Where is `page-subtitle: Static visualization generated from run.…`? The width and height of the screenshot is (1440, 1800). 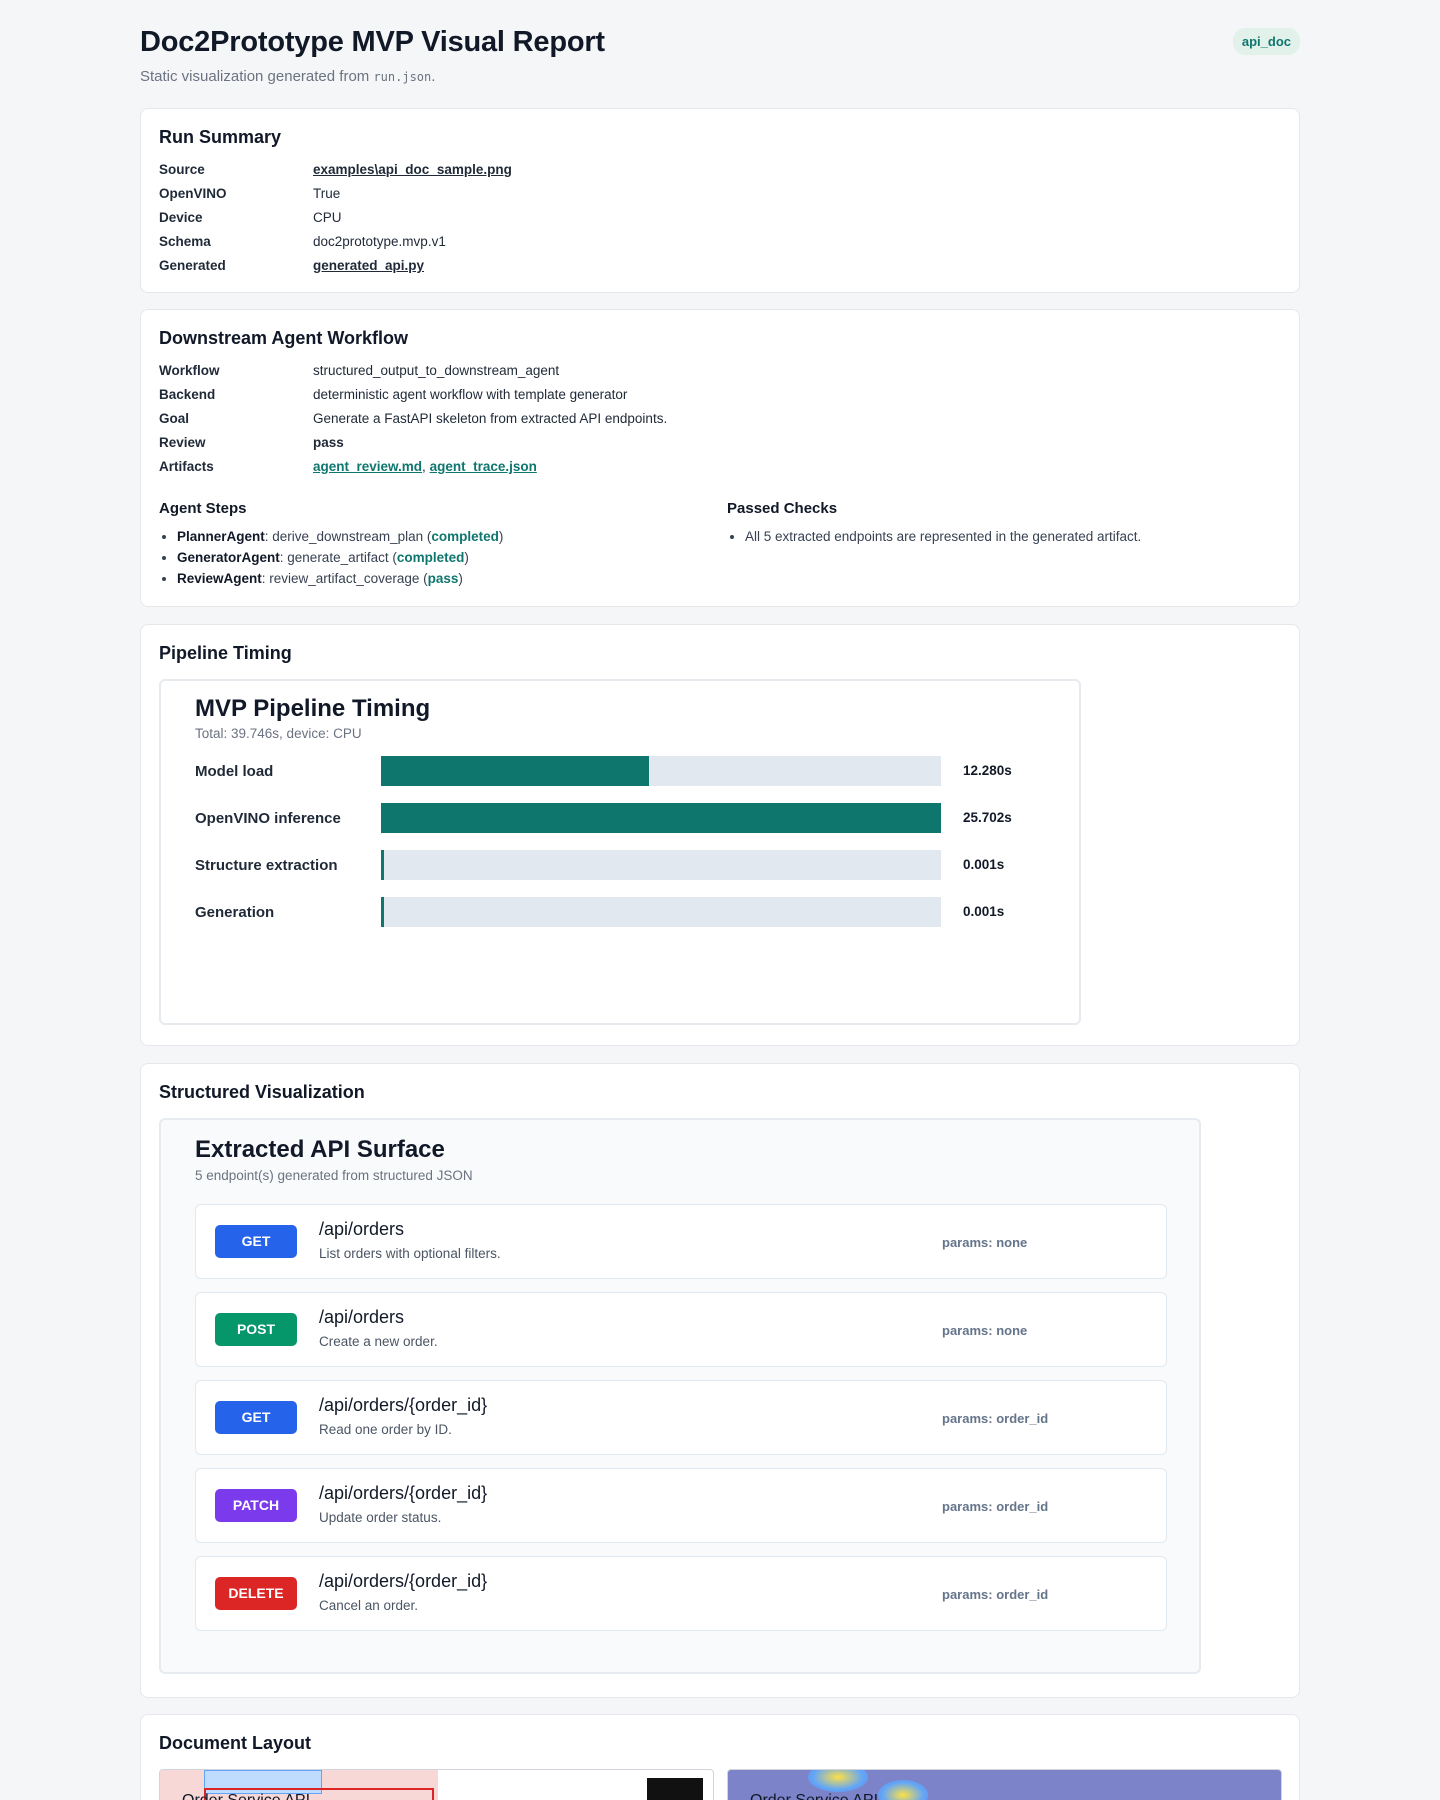
page-subtitle: Static visualization generated from run.… is located at coordinates (287, 76).